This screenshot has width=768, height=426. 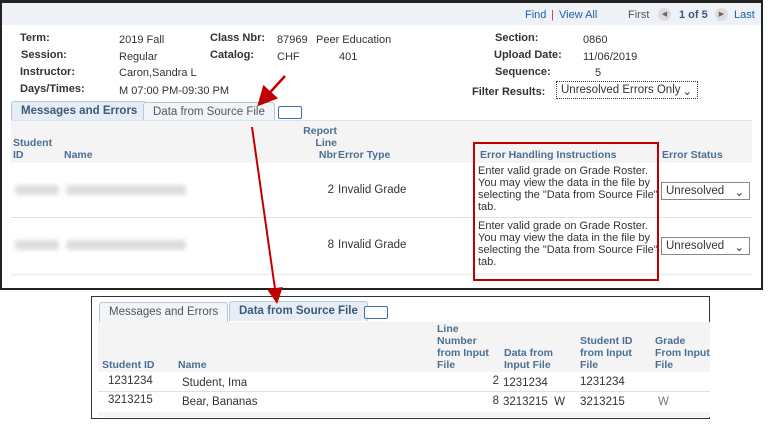 I want to click on annotation-arrows, so click(x=268, y=189).